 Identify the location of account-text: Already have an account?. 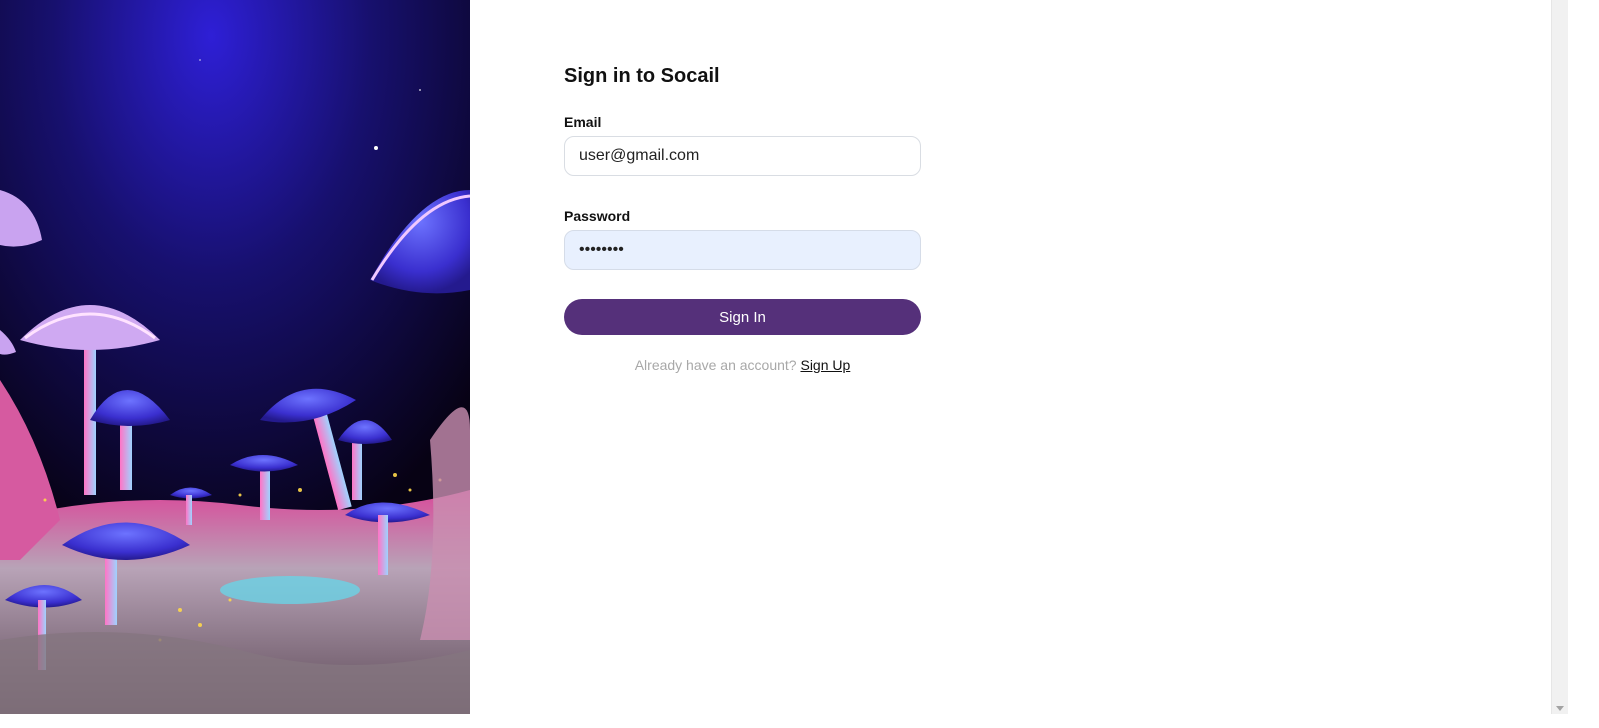
(715, 365).